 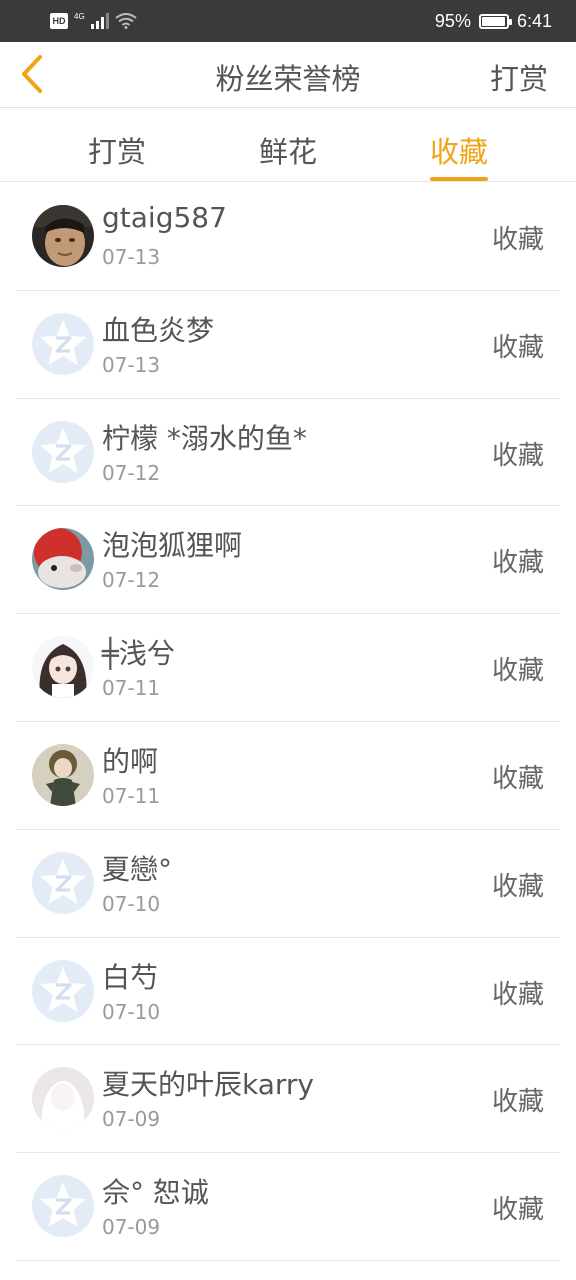 I want to click on list-item: 白芍 07-10 收藏, so click(x=288, y=992).